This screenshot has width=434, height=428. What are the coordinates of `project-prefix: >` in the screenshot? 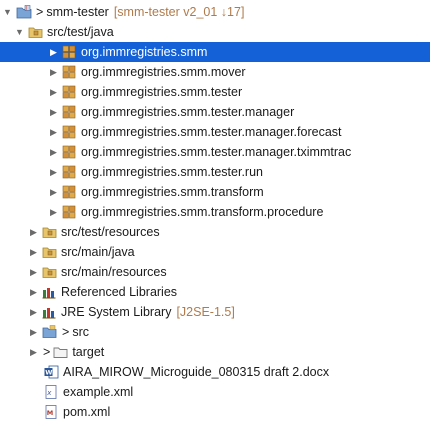 It's located at (40, 12).